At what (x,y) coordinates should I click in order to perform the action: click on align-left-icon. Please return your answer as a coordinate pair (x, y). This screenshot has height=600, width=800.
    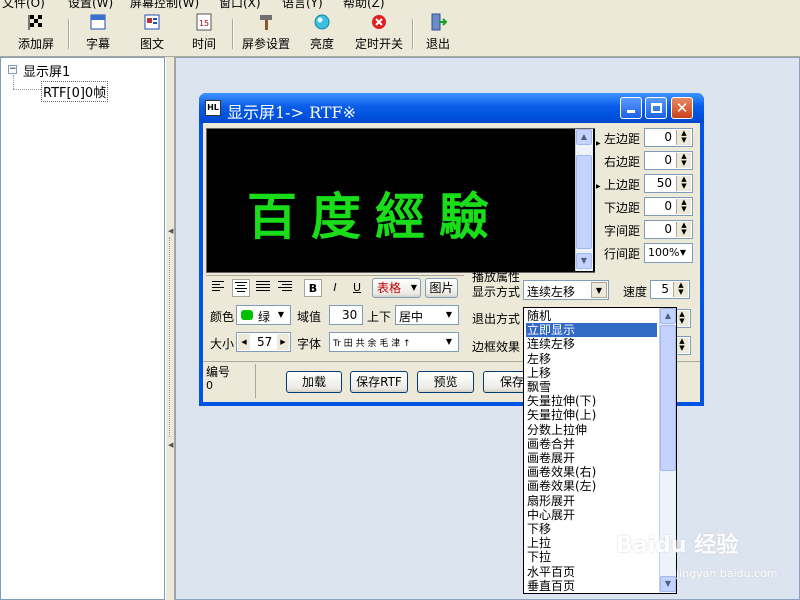
    Looking at the image, I should click on (219, 288).